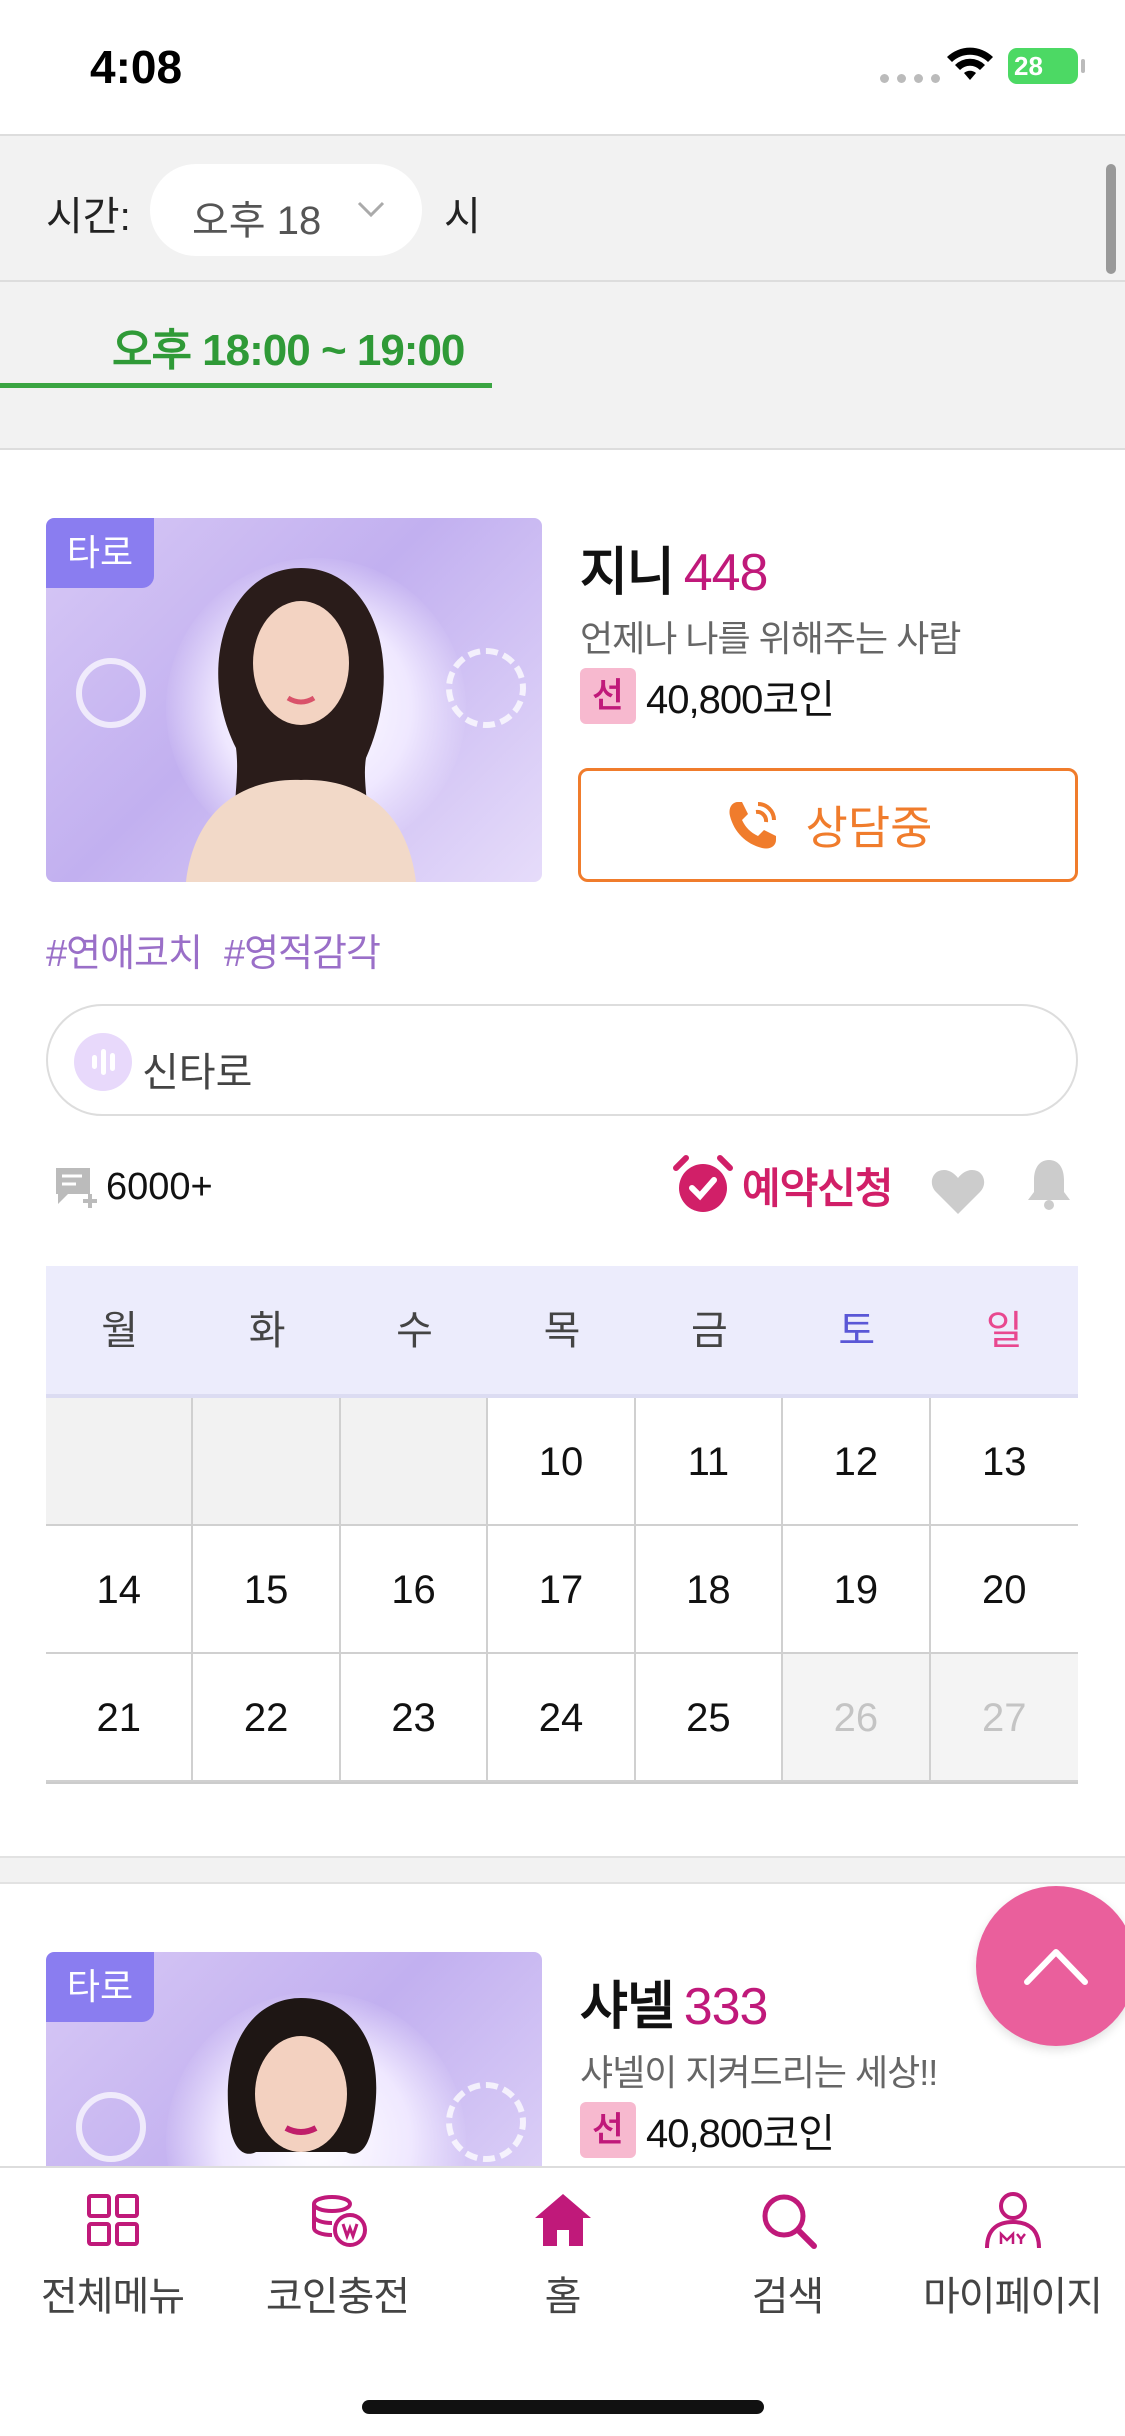 This screenshot has height=2436, width=1125. What do you see at coordinates (1056, 1967) in the screenshot?
I see `chevron-up-icon` at bounding box center [1056, 1967].